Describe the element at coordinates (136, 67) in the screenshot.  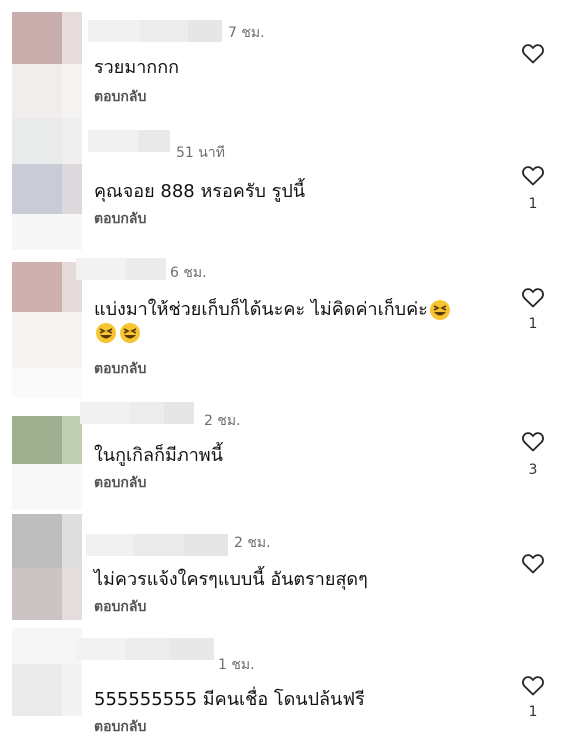
I see `comment-text: รวยมากกก` at that location.